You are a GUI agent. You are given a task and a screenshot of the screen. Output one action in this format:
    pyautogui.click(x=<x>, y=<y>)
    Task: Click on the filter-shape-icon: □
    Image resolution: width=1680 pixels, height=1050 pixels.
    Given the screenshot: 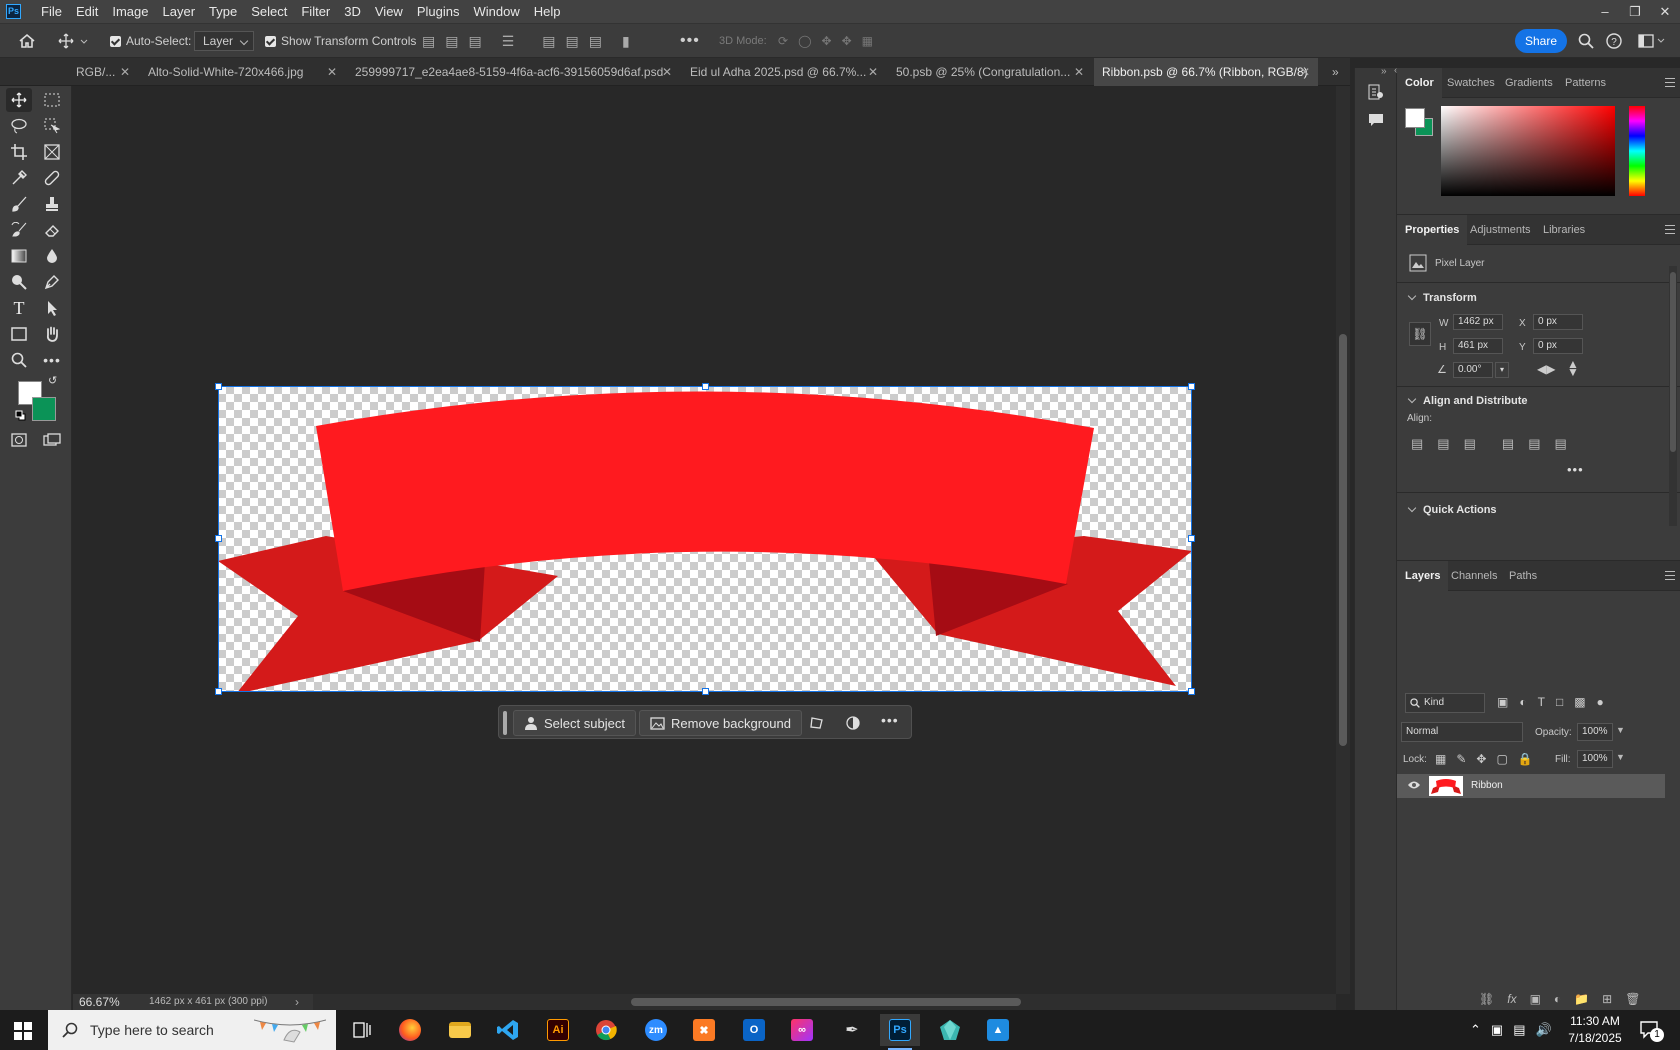 What is the action you would take?
    pyautogui.click(x=1559, y=702)
    